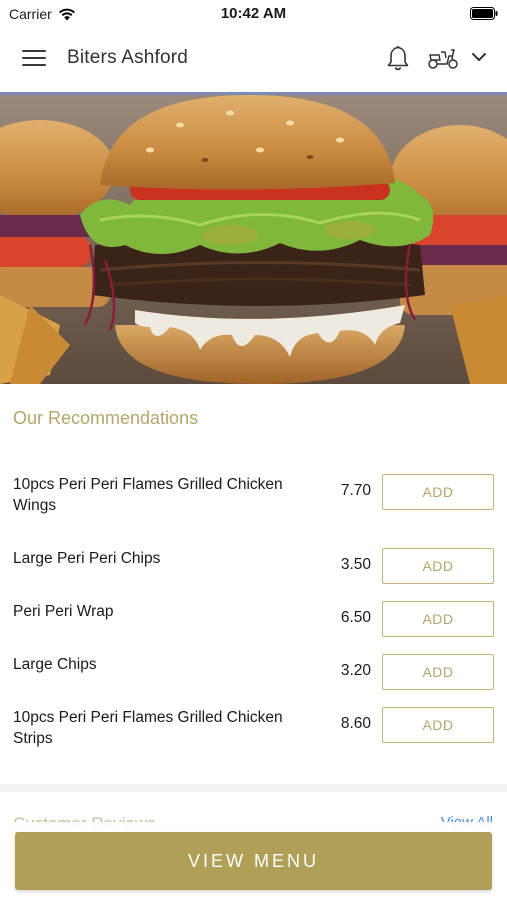 This screenshot has height=900, width=507. Describe the element at coordinates (443, 58) in the screenshot. I see `scooter-icon` at that location.